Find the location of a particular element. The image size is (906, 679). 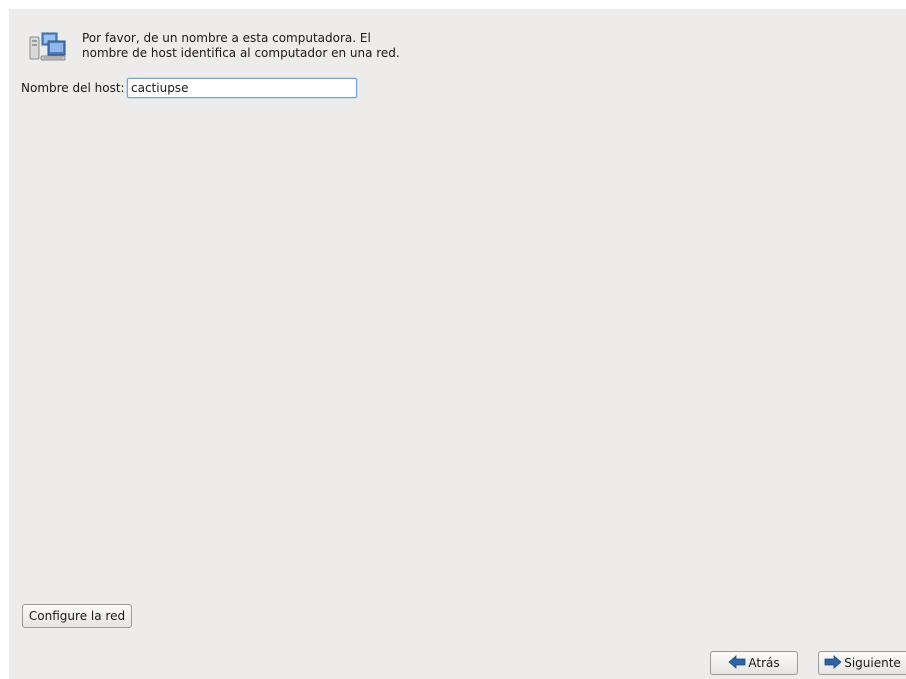

configure-network-button: Configure la red is located at coordinates (77, 616).